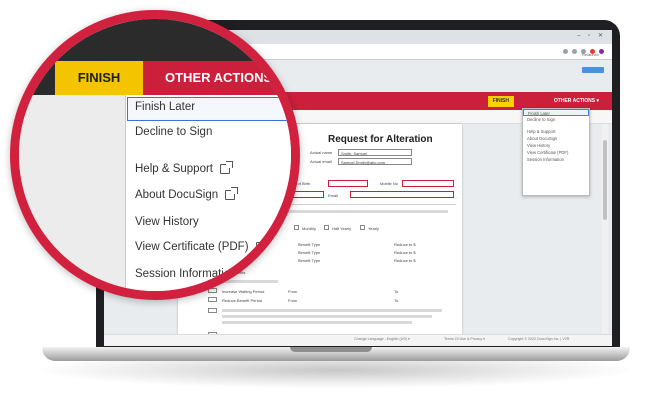 This screenshot has width=659, height=394. Describe the element at coordinates (591, 35) in the screenshot. I see `window-controls: – ▫ ✕` at that location.